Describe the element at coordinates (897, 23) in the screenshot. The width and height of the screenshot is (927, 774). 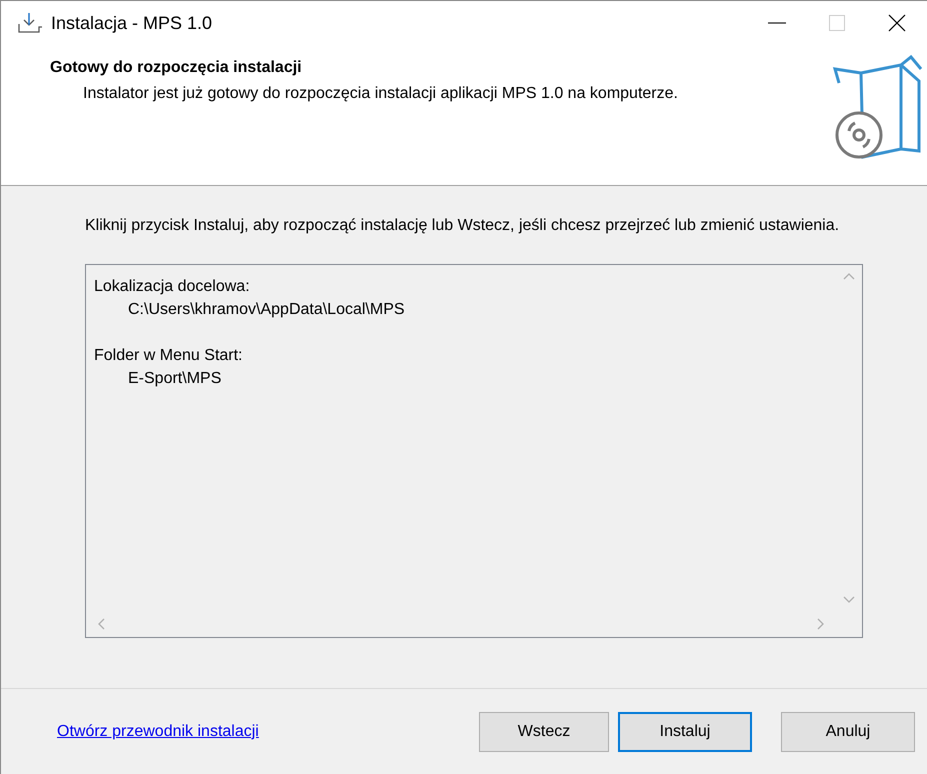
I see `close-icon` at that location.